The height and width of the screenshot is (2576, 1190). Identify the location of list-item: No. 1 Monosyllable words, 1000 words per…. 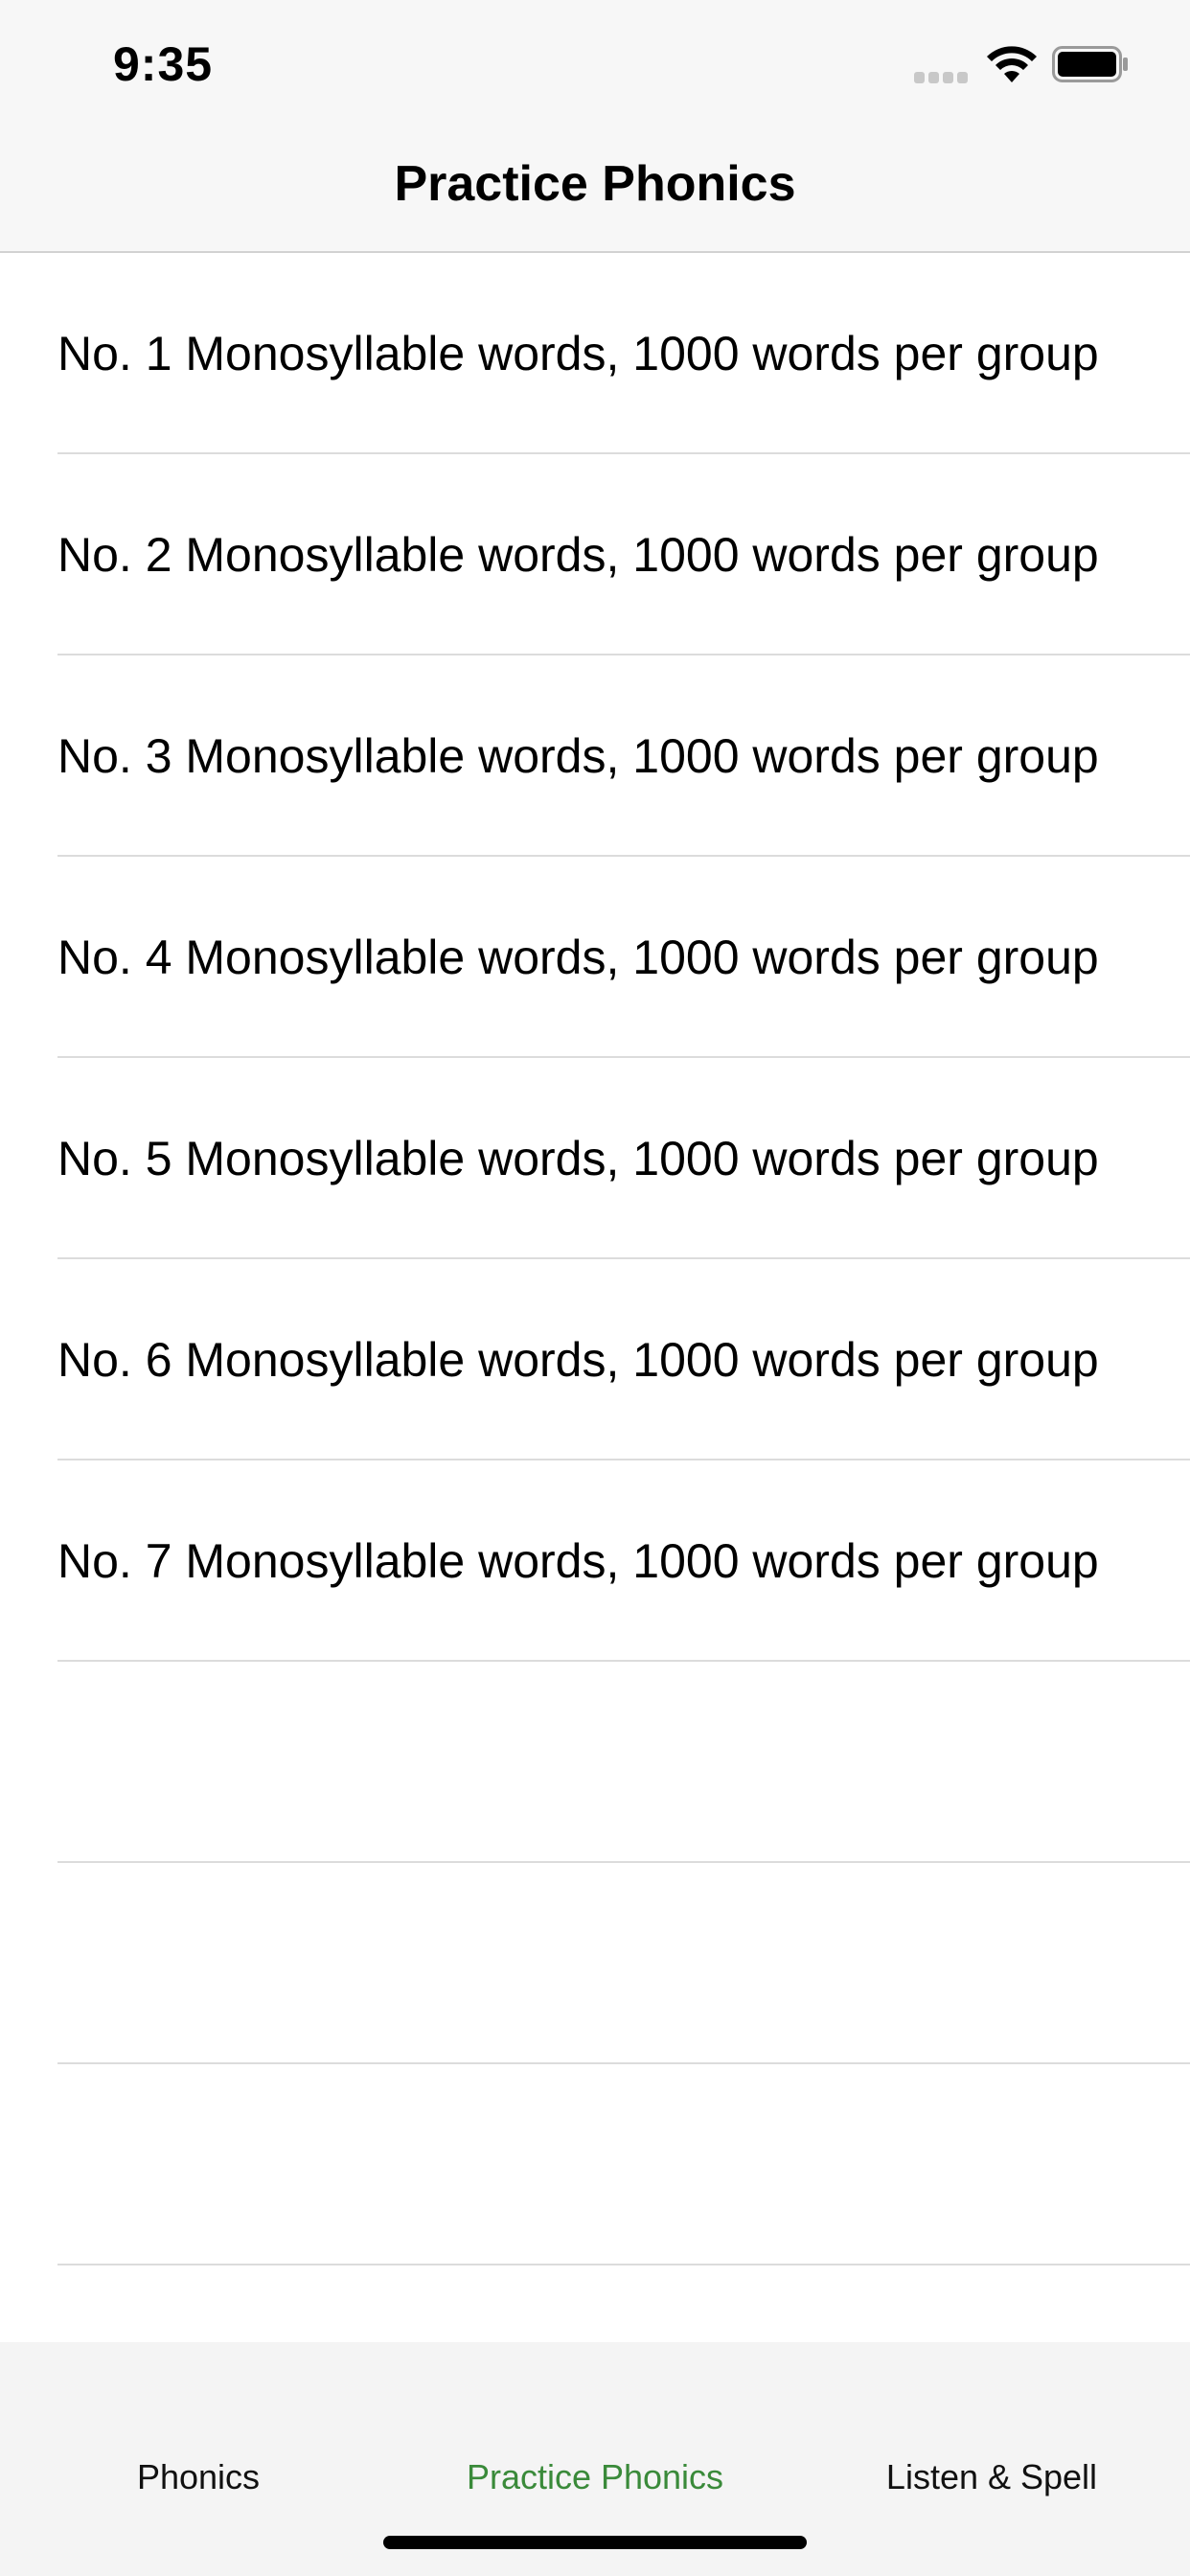
(595, 353).